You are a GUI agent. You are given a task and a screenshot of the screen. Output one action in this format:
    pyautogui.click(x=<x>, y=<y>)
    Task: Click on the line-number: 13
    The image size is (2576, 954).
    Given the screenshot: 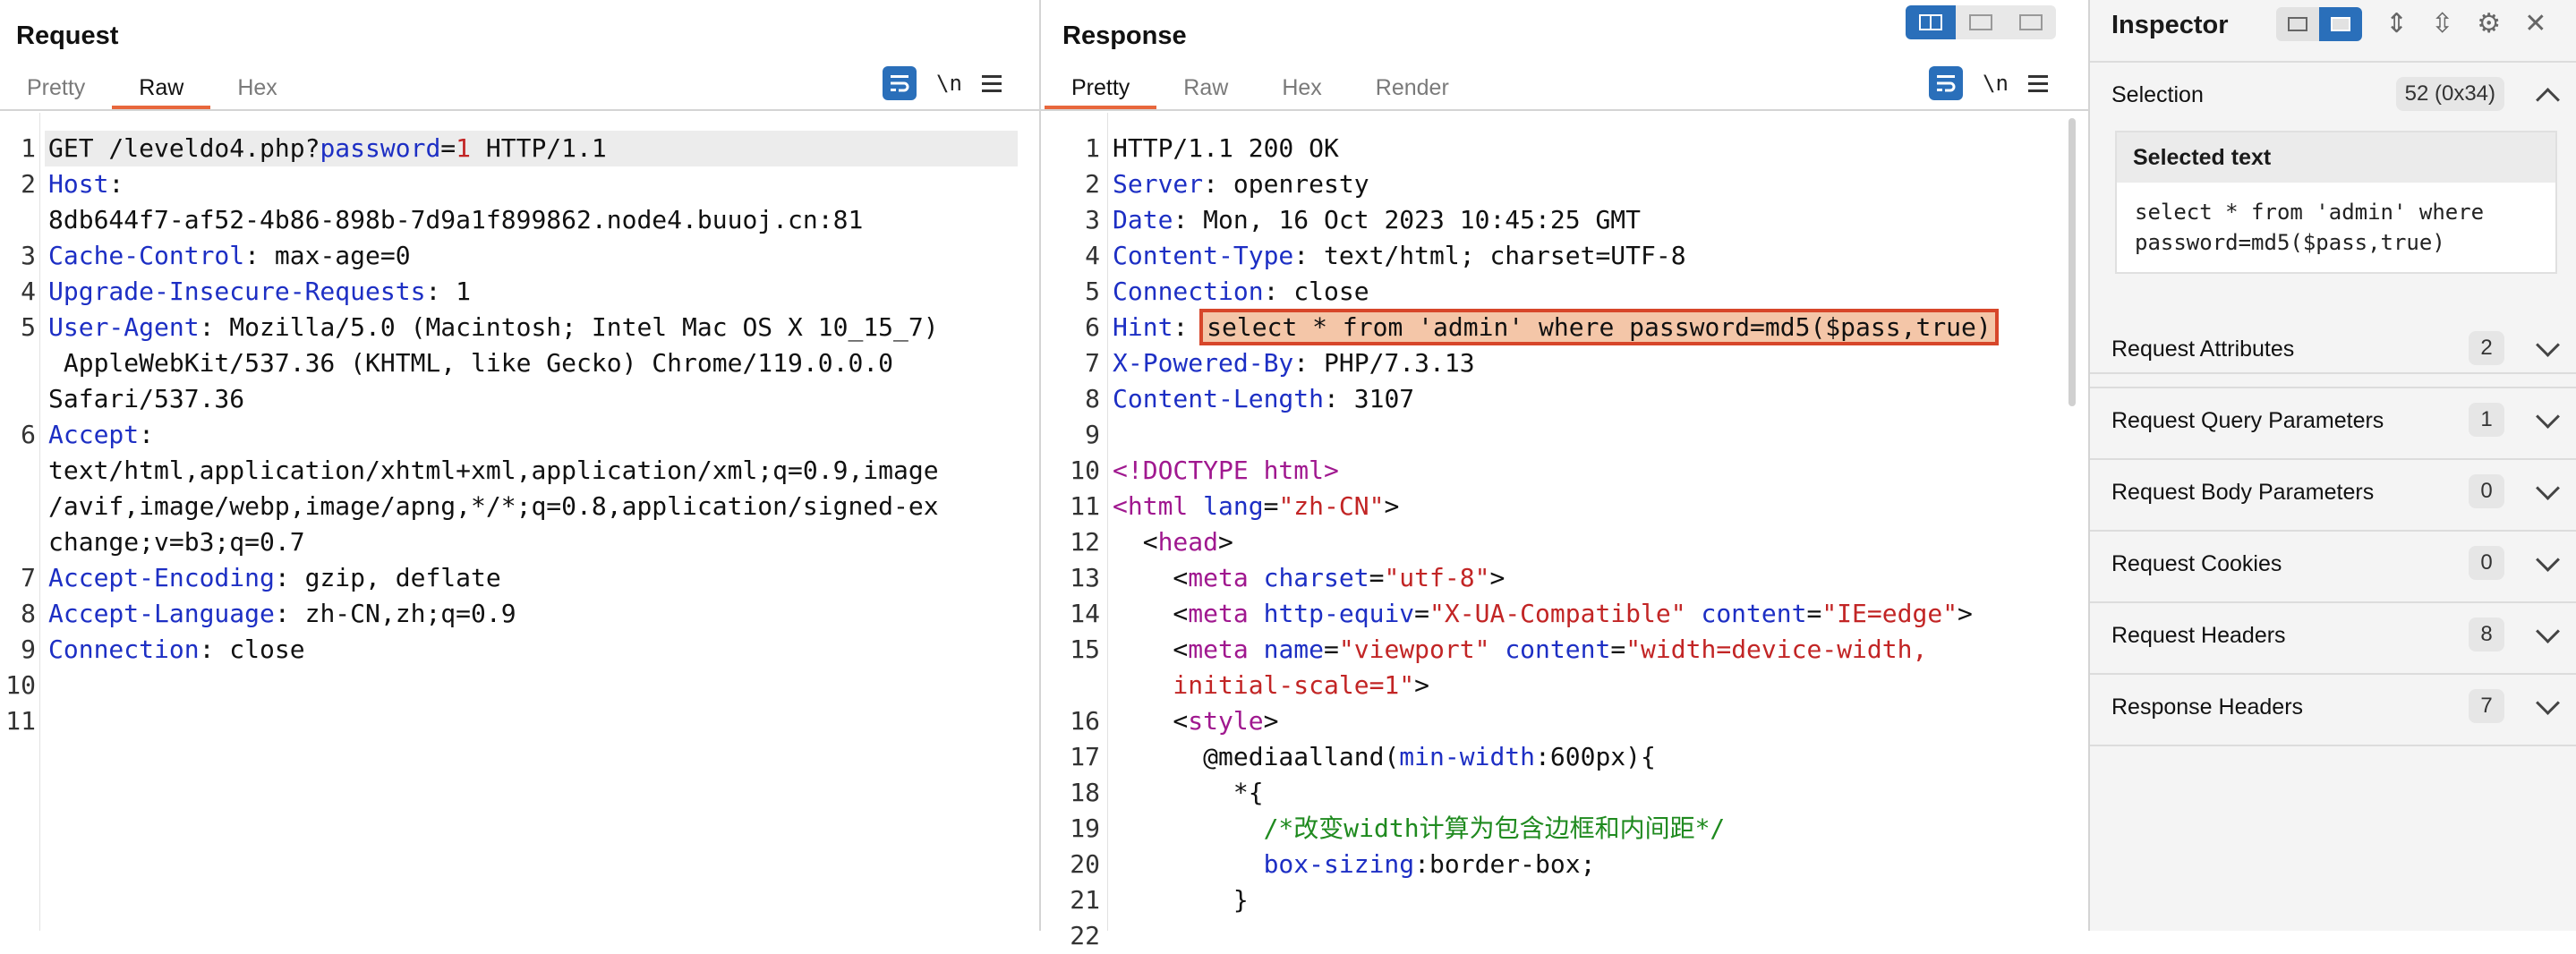 What is the action you would take?
    pyautogui.click(x=1085, y=577)
    